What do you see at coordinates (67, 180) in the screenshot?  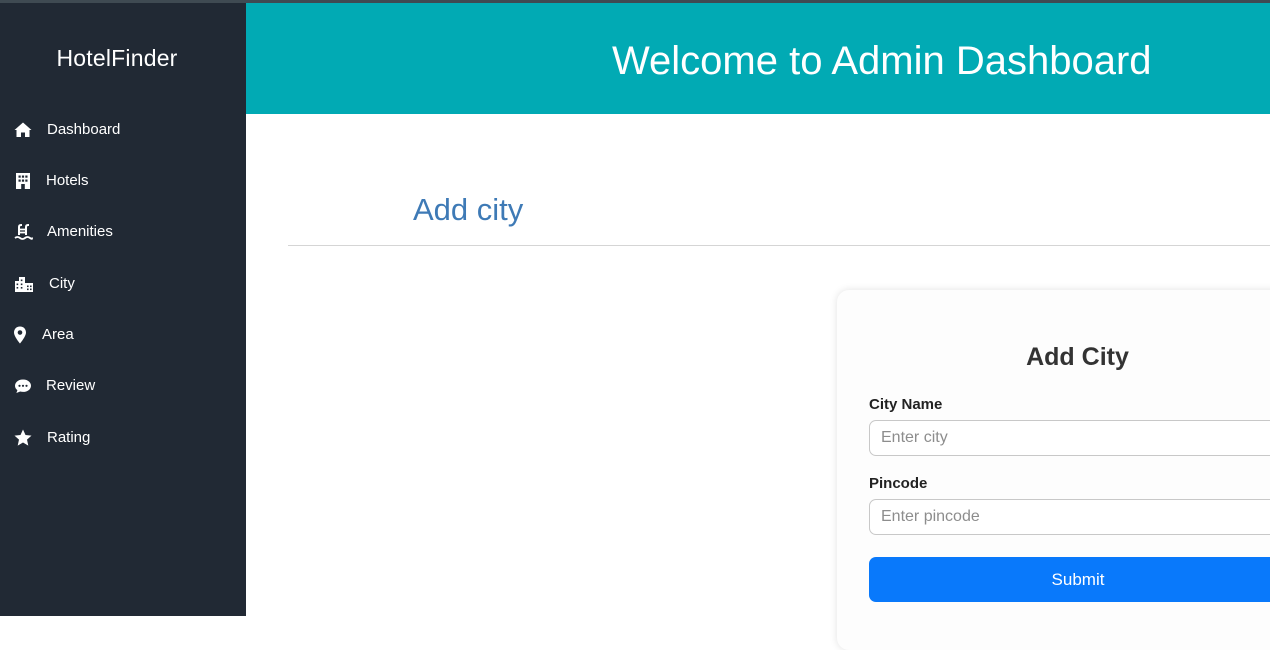 I see `sidebar-item-label: Hotels` at bounding box center [67, 180].